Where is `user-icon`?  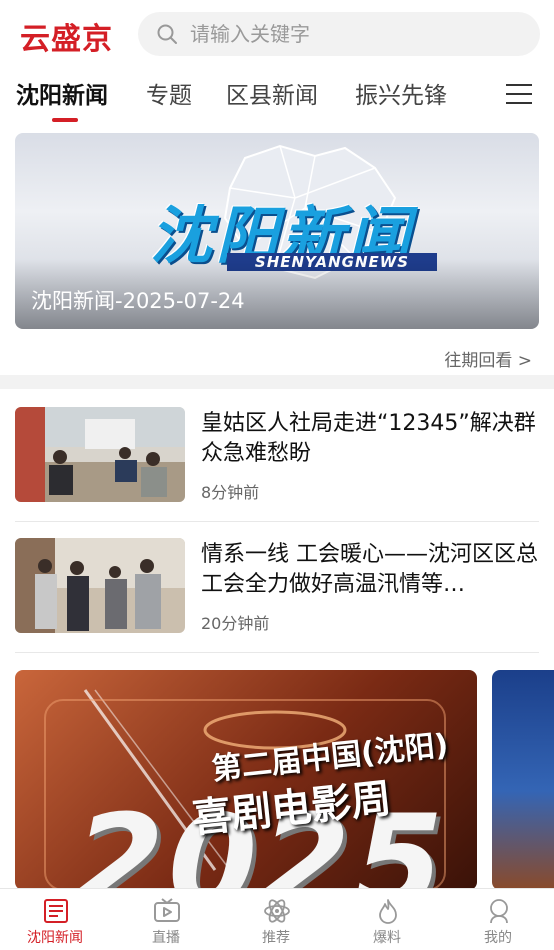
user-icon is located at coordinates (499, 911).